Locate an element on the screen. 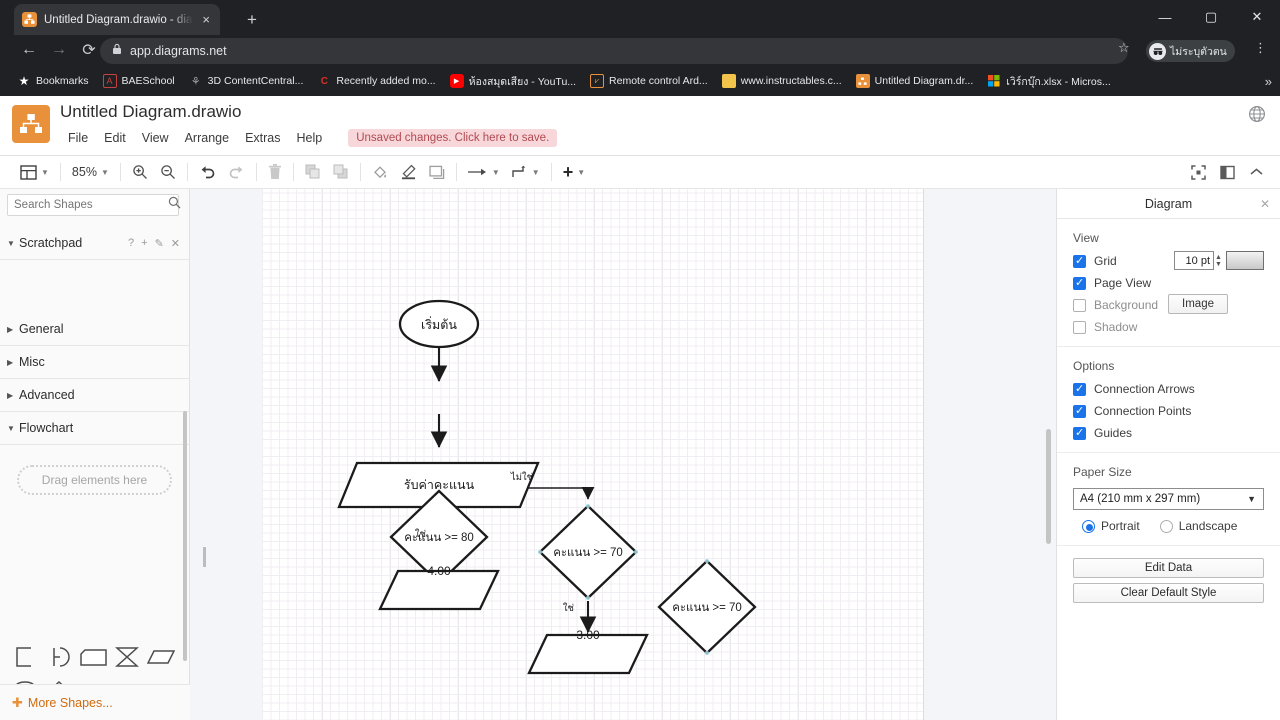  new-tab-button: + is located at coordinates (252, 20).